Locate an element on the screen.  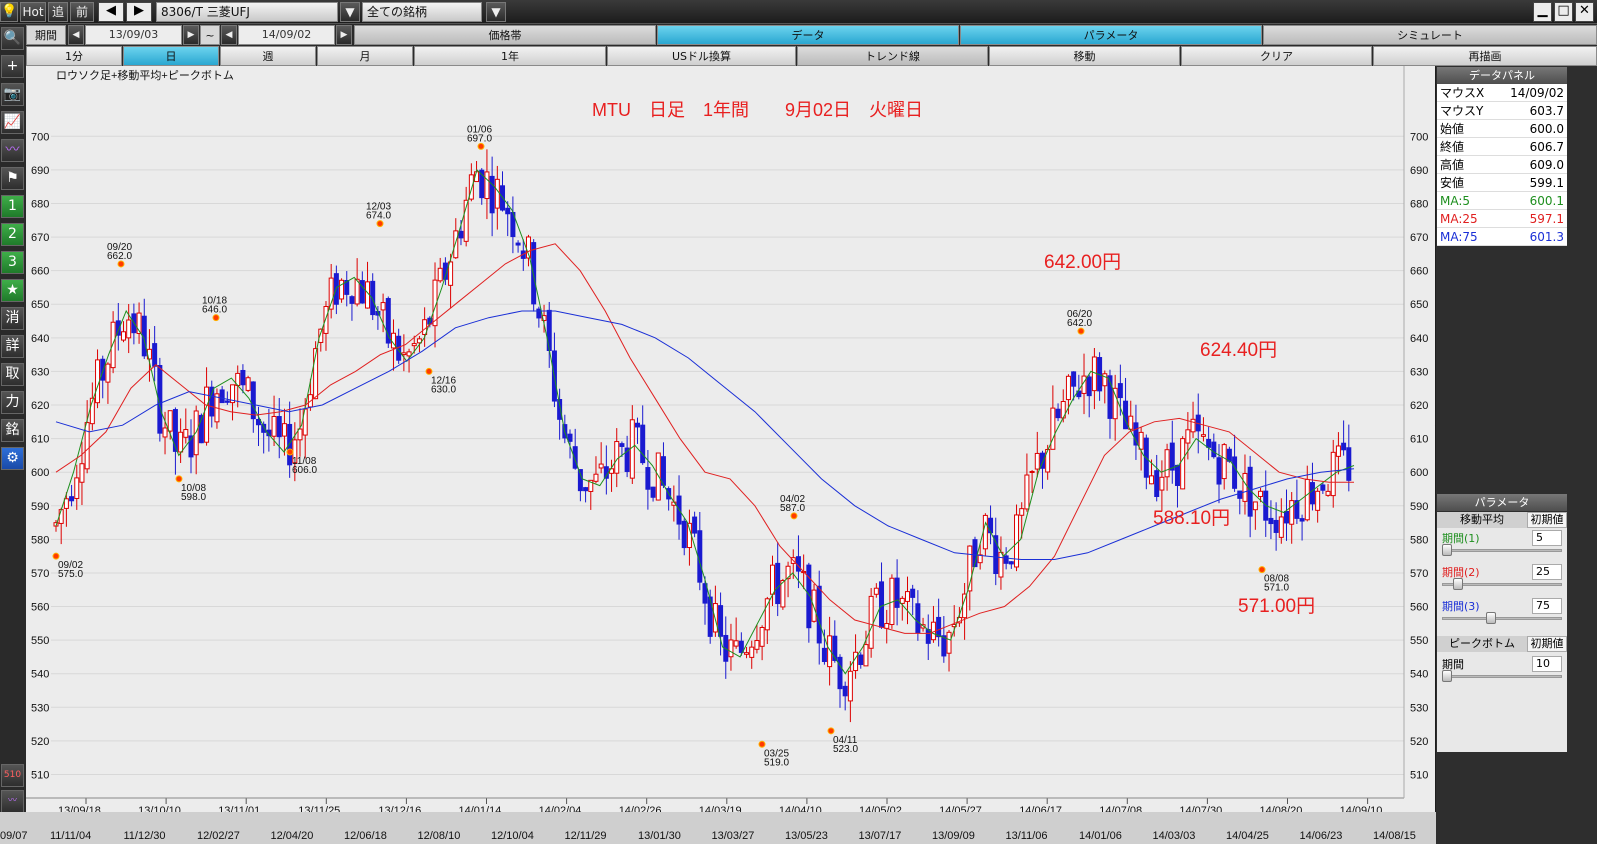
slot-3-icon: 3 is located at coordinates (12, 262).